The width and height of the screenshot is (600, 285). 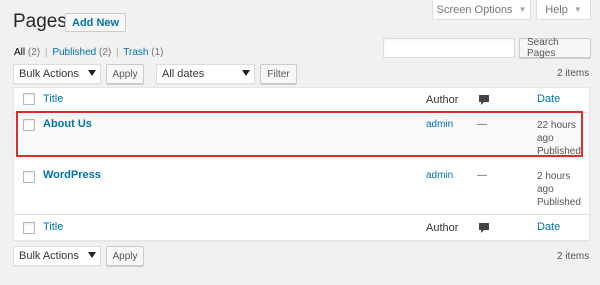 What do you see at coordinates (562, 138) in the screenshot?
I see `date-cell: 22 hours ago Published` at bounding box center [562, 138].